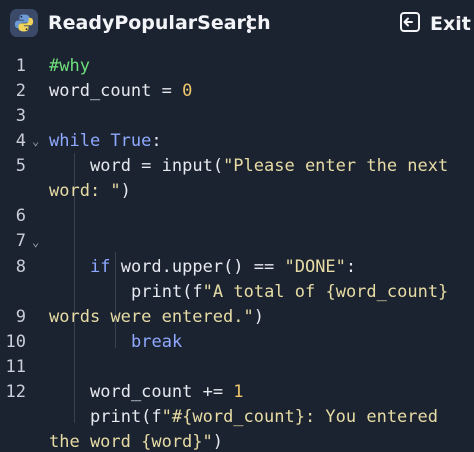 This screenshot has height=452, width=474. What do you see at coordinates (100, 141) in the screenshot?
I see `keyword-text: while True` at bounding box center [100, 141].